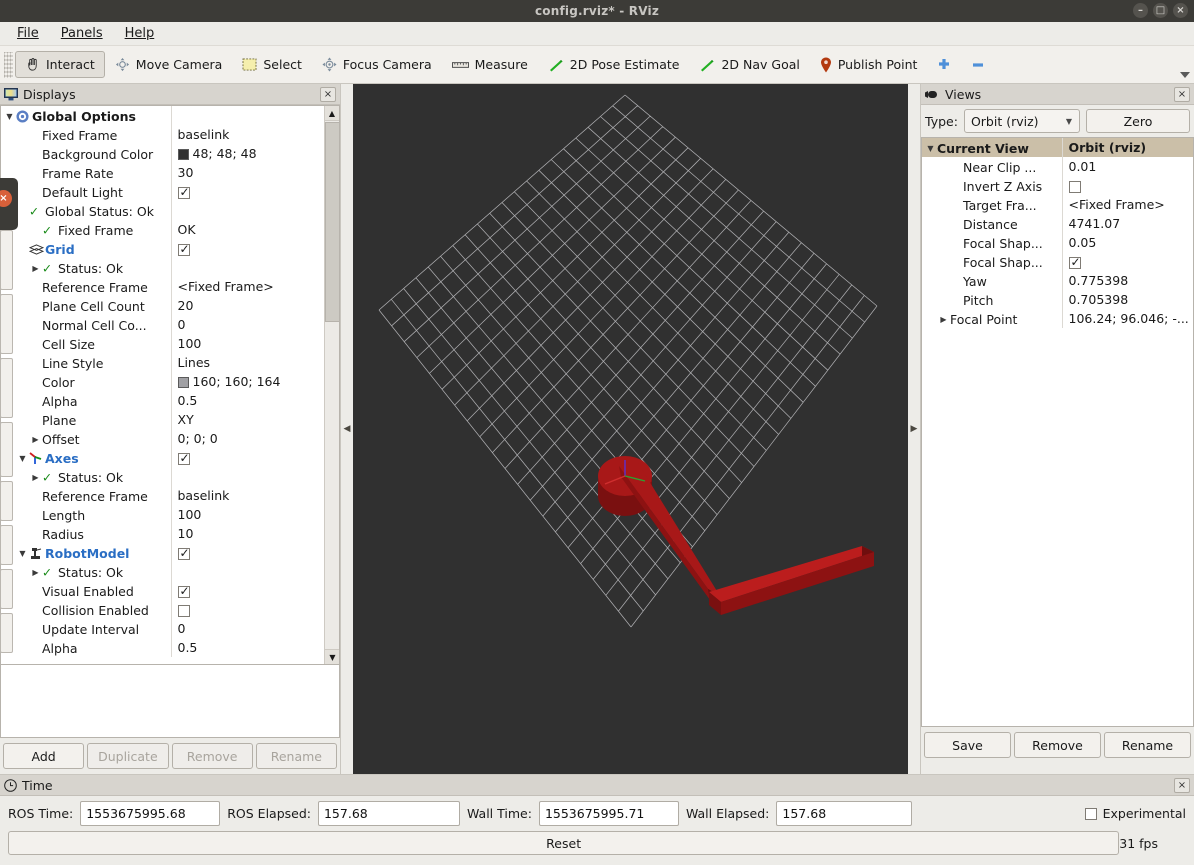 The image size is (1194, 865). What do you see at coordinates (170, 400) in the screenshot?
I see `tree-row: Alpha 0.5` at bounding box center [170, 400].